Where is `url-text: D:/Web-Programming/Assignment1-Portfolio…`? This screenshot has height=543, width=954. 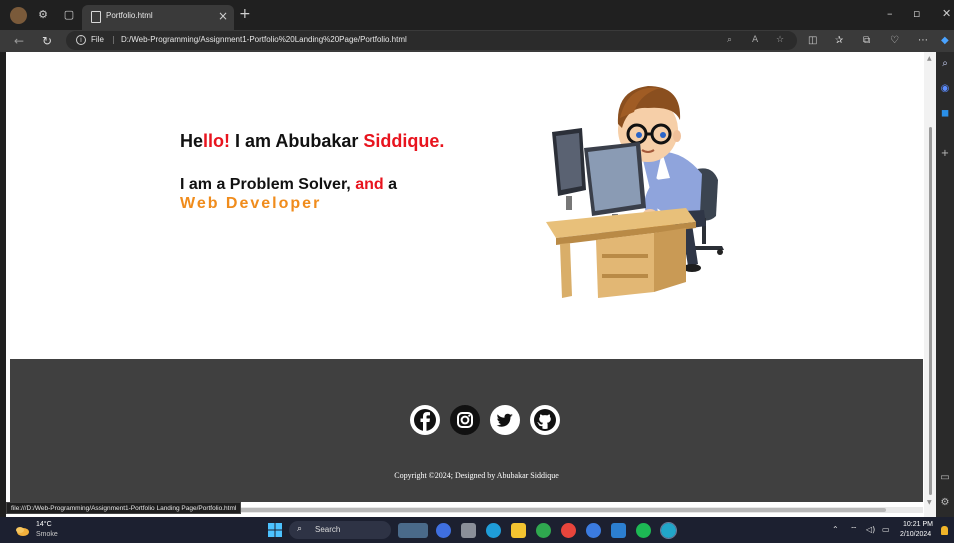 url-text: D:/Web-Programming/Assignment1-Portfolio… is located at coordinates (264, 39).